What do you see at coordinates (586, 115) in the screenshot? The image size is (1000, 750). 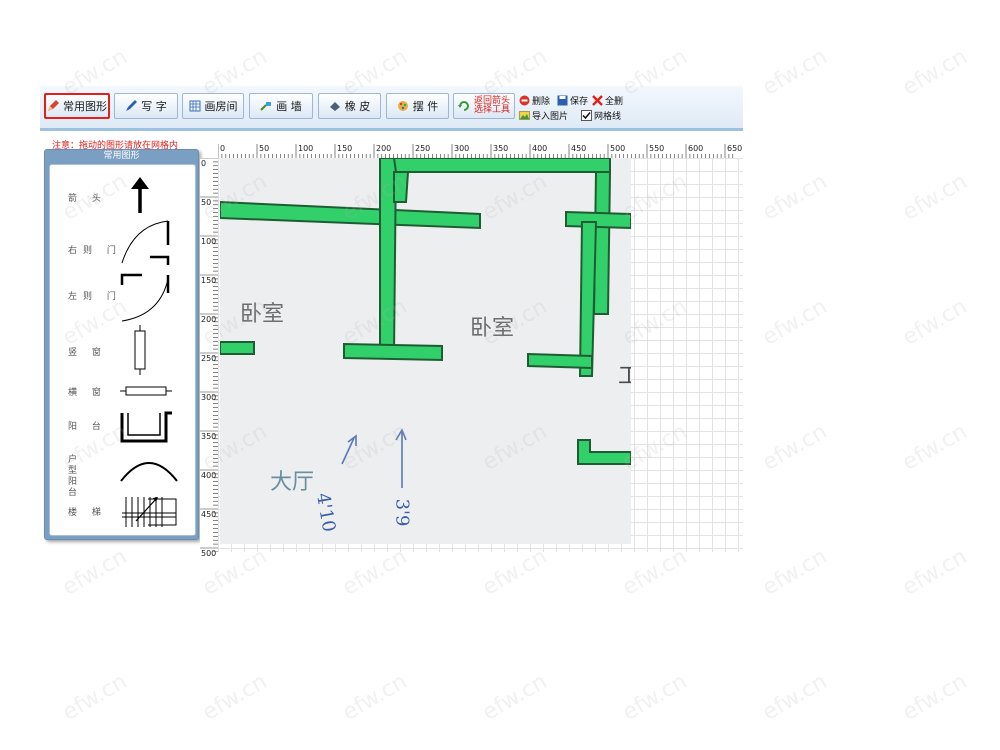 I see `checkbox-checked-icon` at bounding box center [586, 115].